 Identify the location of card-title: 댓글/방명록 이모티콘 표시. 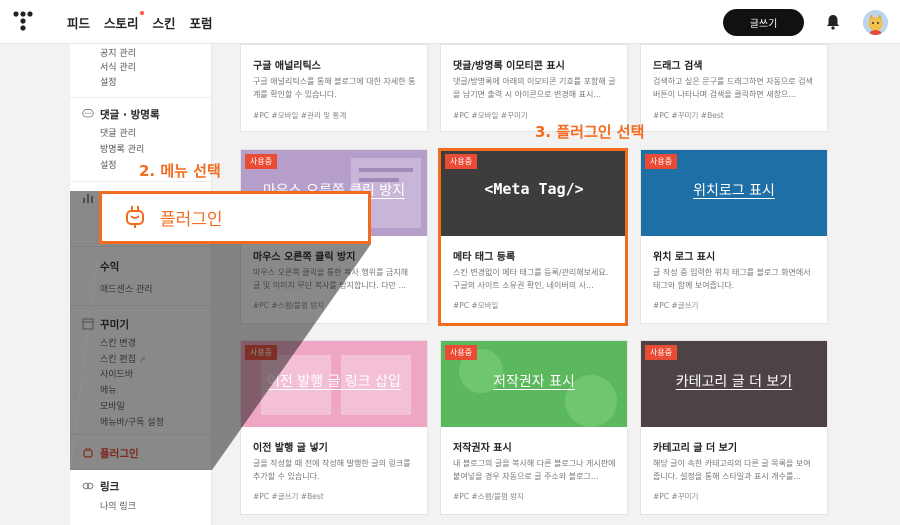
(509, 66).